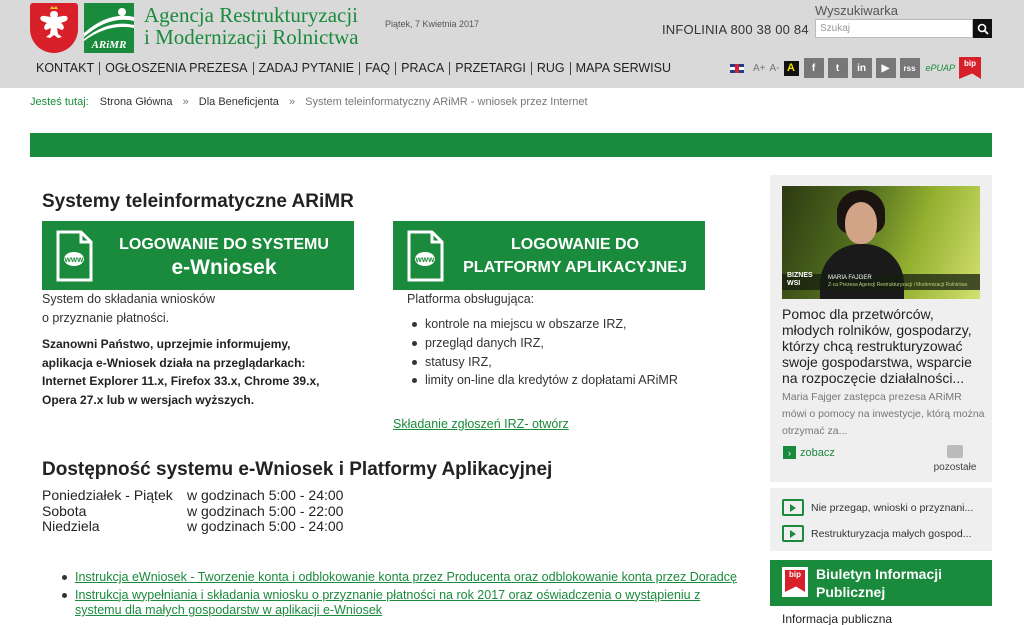  I want to click on linkedin-icon: in, so click(861, 68).